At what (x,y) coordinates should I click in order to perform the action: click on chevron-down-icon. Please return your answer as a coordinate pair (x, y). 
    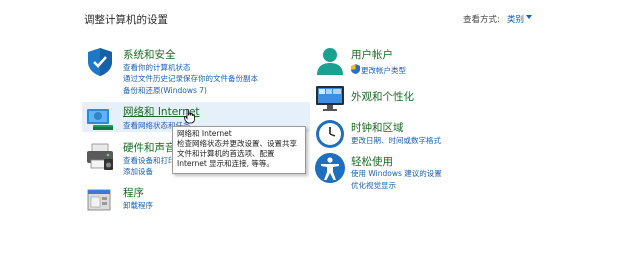
    Looking at the image, I should click on (529, 17).